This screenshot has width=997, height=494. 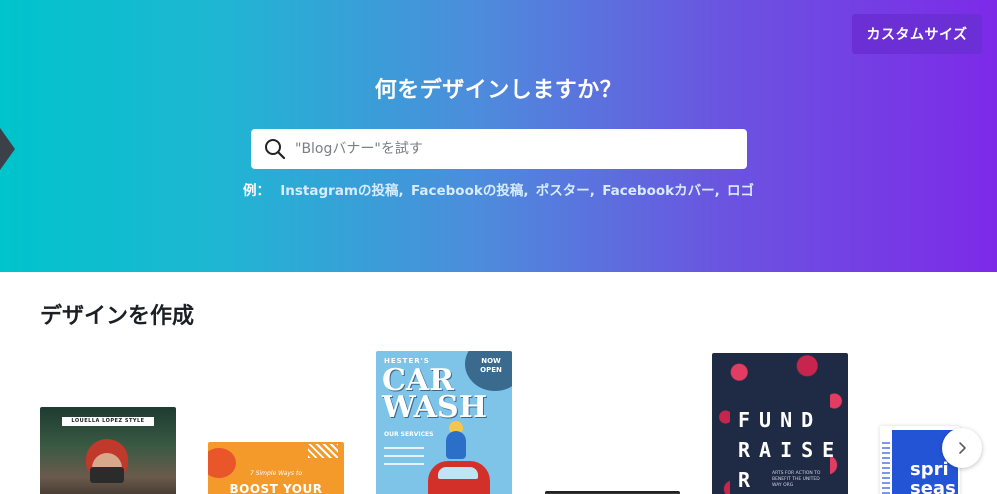 I want to click on template-title: spri seas, so click(x=933, y=477).